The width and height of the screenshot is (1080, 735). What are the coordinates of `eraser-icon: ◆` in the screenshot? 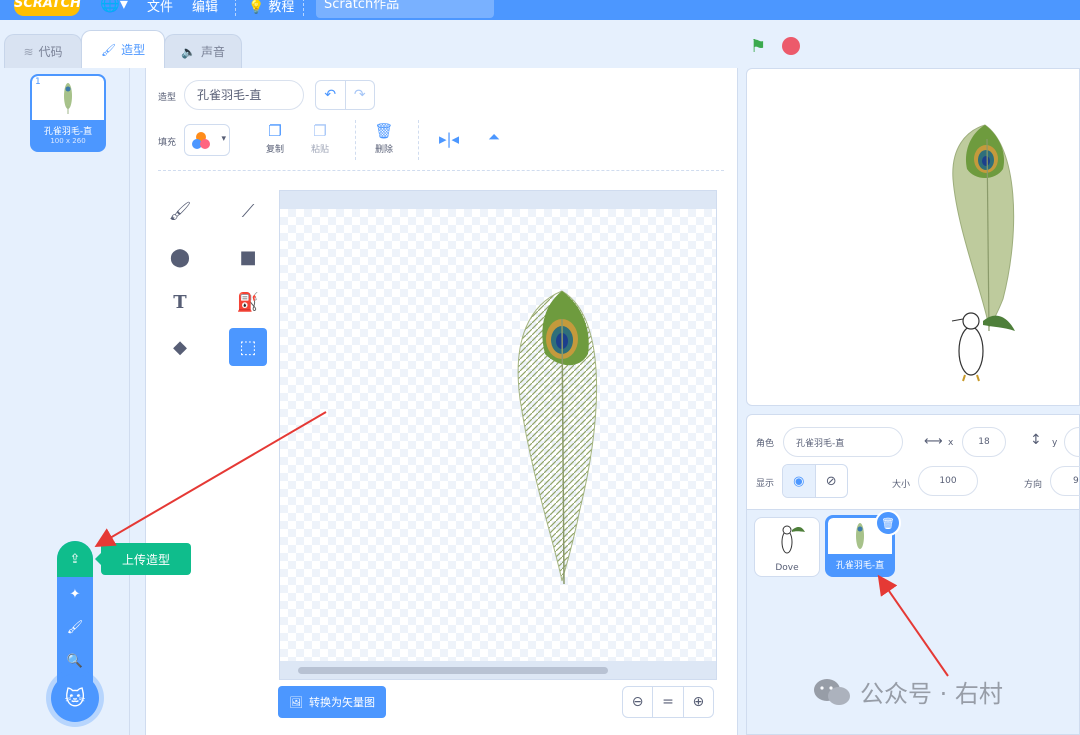 It's located at (180, 347).